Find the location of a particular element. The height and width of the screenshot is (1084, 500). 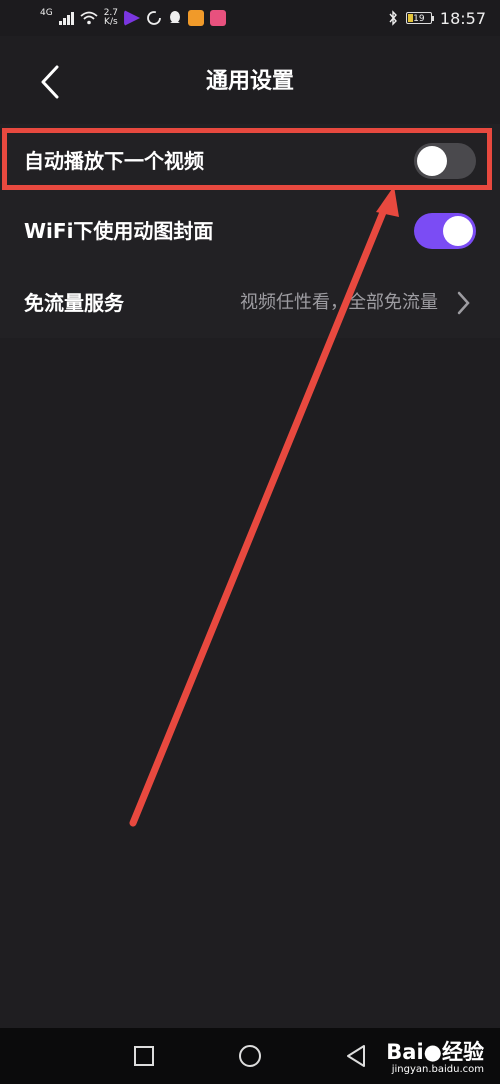

status-bar-right: 19 18:57 is located at coordinates (437, 18).